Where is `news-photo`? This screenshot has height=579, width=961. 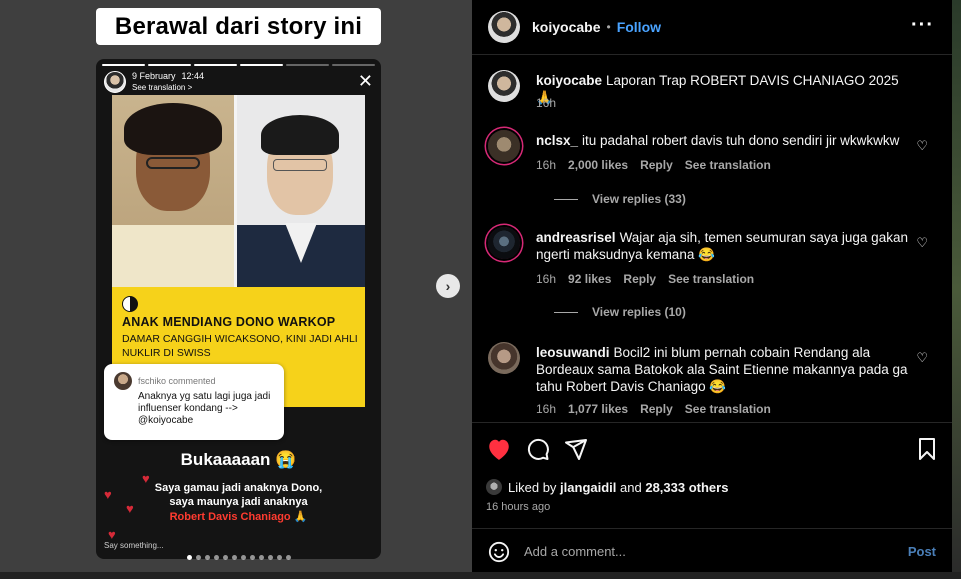 news-photo is located at coordinates (238, 191).